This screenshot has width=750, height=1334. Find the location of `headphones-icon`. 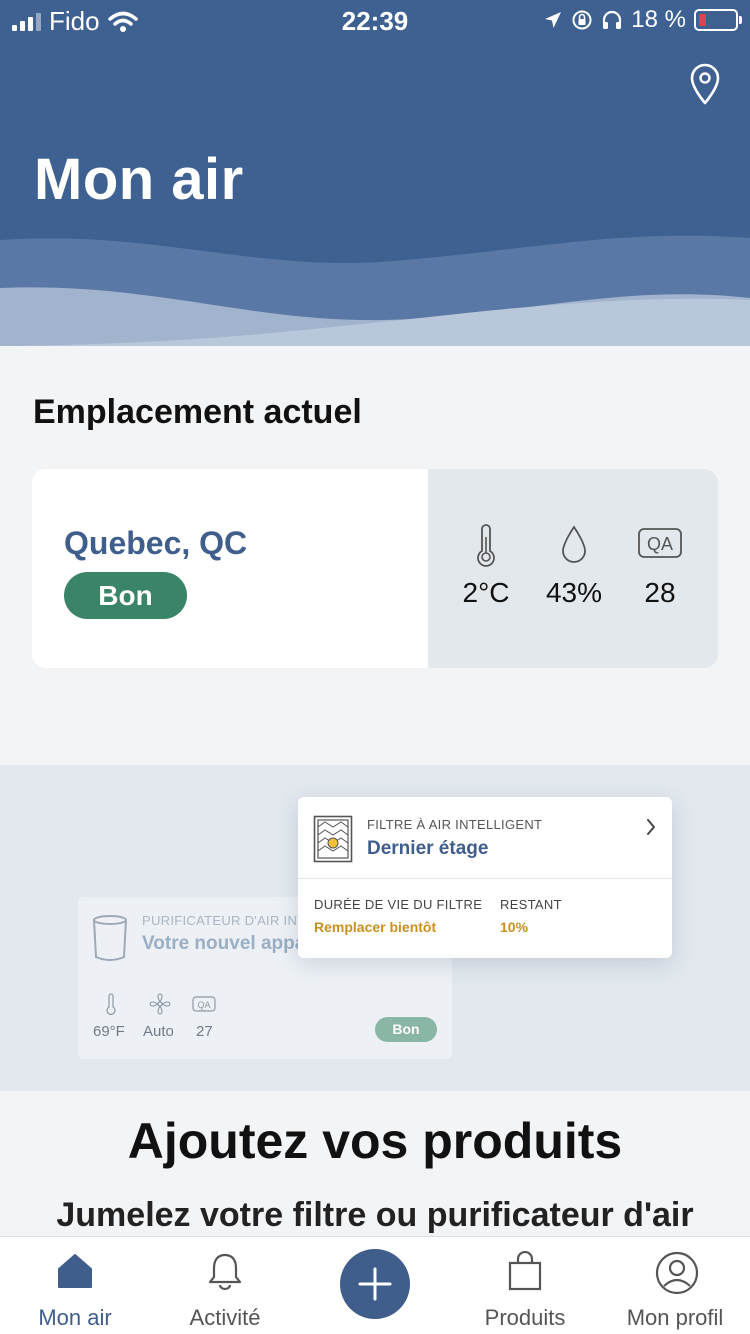

headphones-icon is located at coordinates (612, 19).